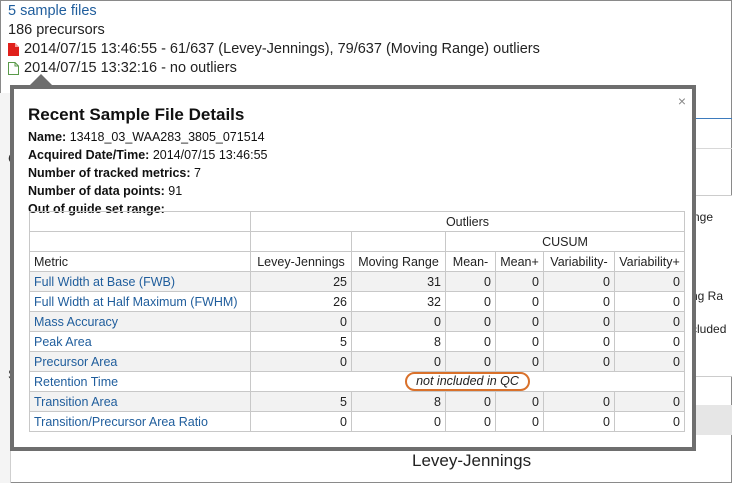 The width and height of the screenshot is (732, 483). What do you see at coordinates (76, 382) in the screenshot?
I see `metric-link: Retention Time` at bounding box center [76, 382].